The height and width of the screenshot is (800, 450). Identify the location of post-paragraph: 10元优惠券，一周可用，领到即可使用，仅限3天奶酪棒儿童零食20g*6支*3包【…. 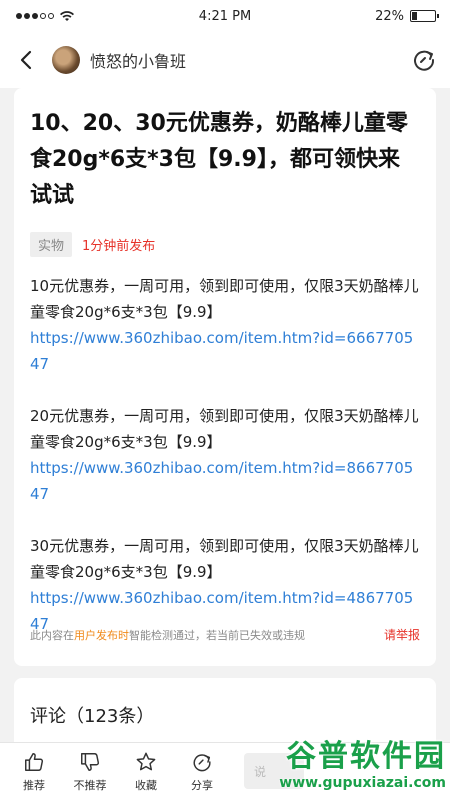
(225, 325).